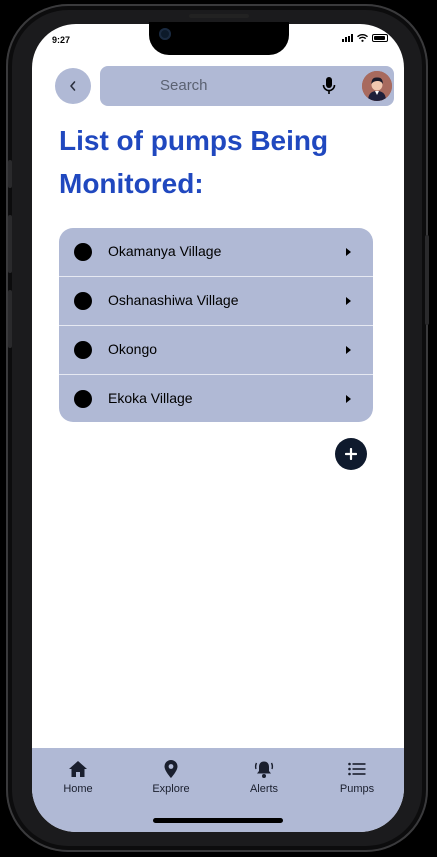  I want to click on wifi-icon, so click(362, 38).